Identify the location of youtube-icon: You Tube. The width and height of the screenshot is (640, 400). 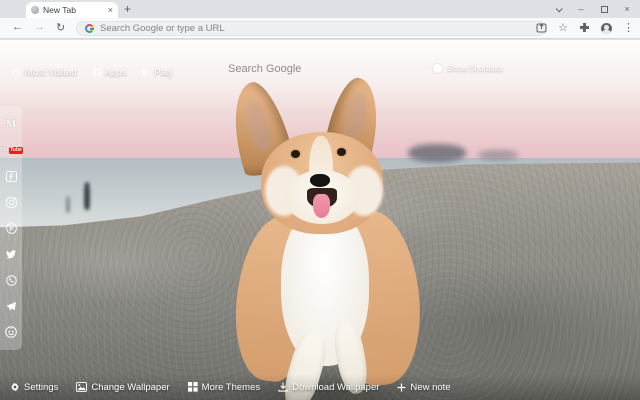
(11, 150).